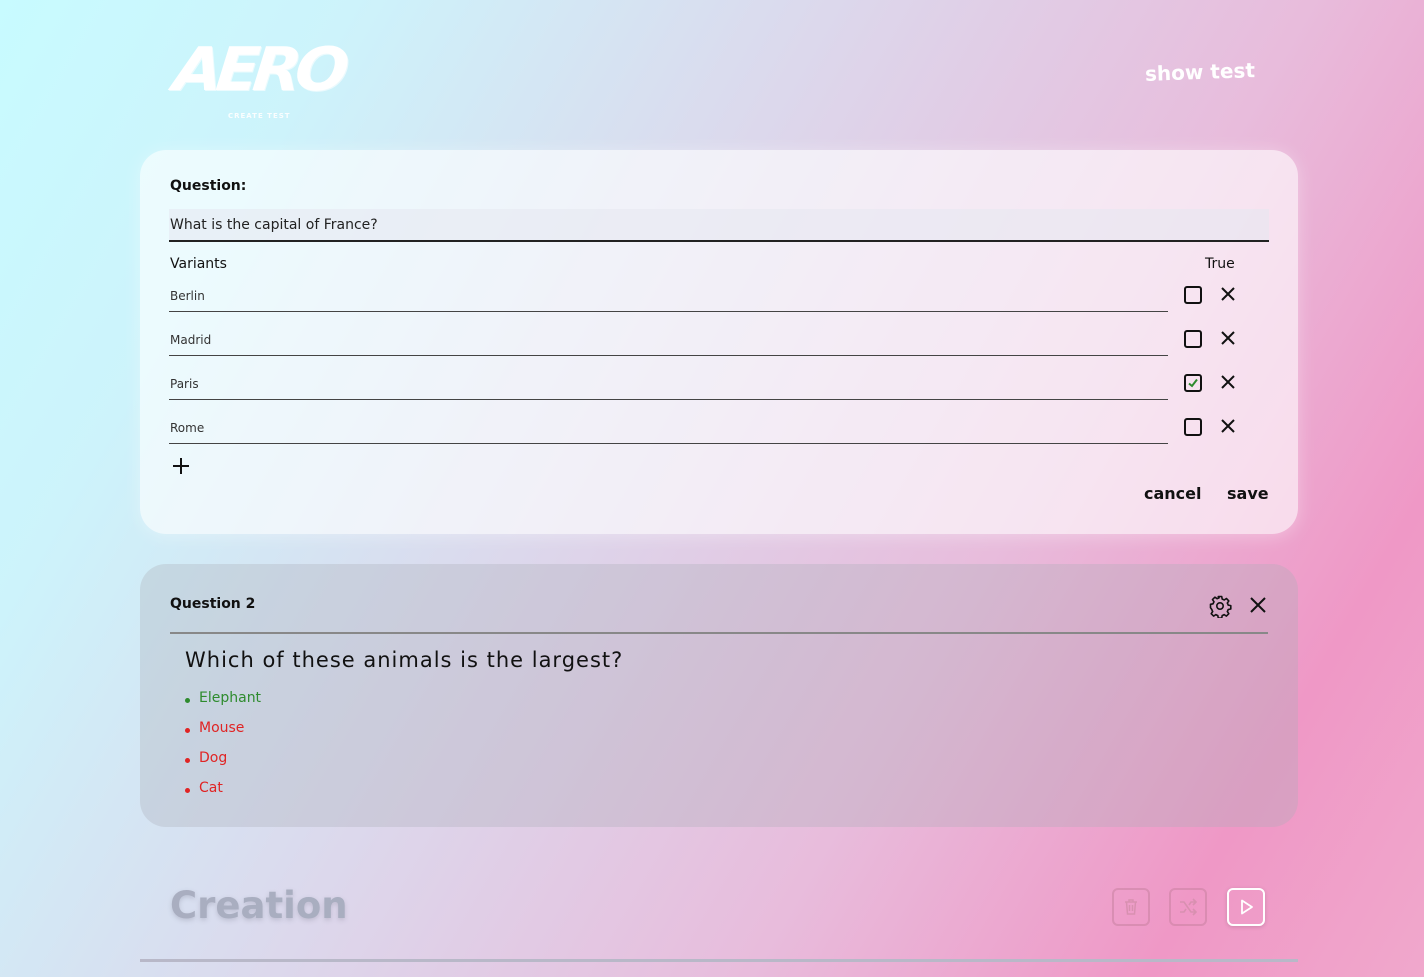  Describe the element at coordinates (1173, 493) in the screenshot. I see `cancel-button: cancel` at that location.